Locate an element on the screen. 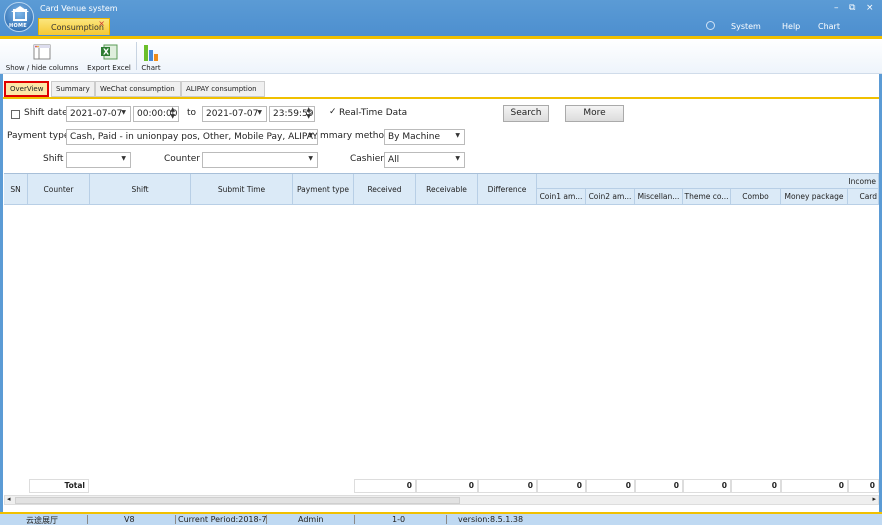 The width and height of the screenshot is (882, 526). tab-consumption: Consumption × is located at coordinates (74, 26).